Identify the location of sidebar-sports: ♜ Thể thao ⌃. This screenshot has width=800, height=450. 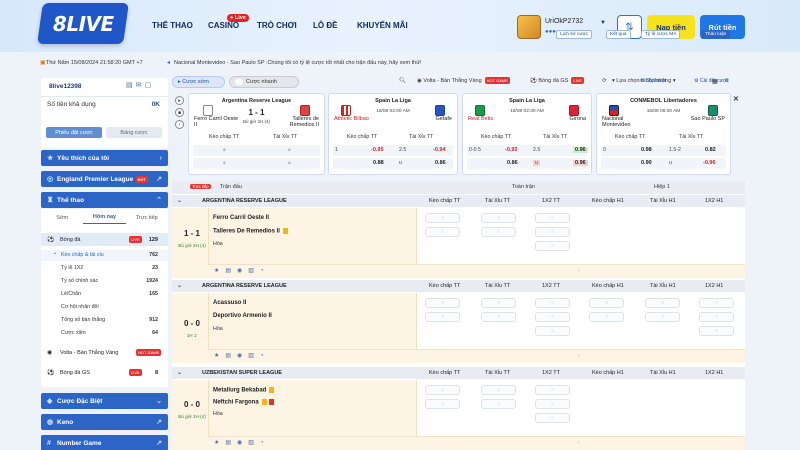
(104, 200).